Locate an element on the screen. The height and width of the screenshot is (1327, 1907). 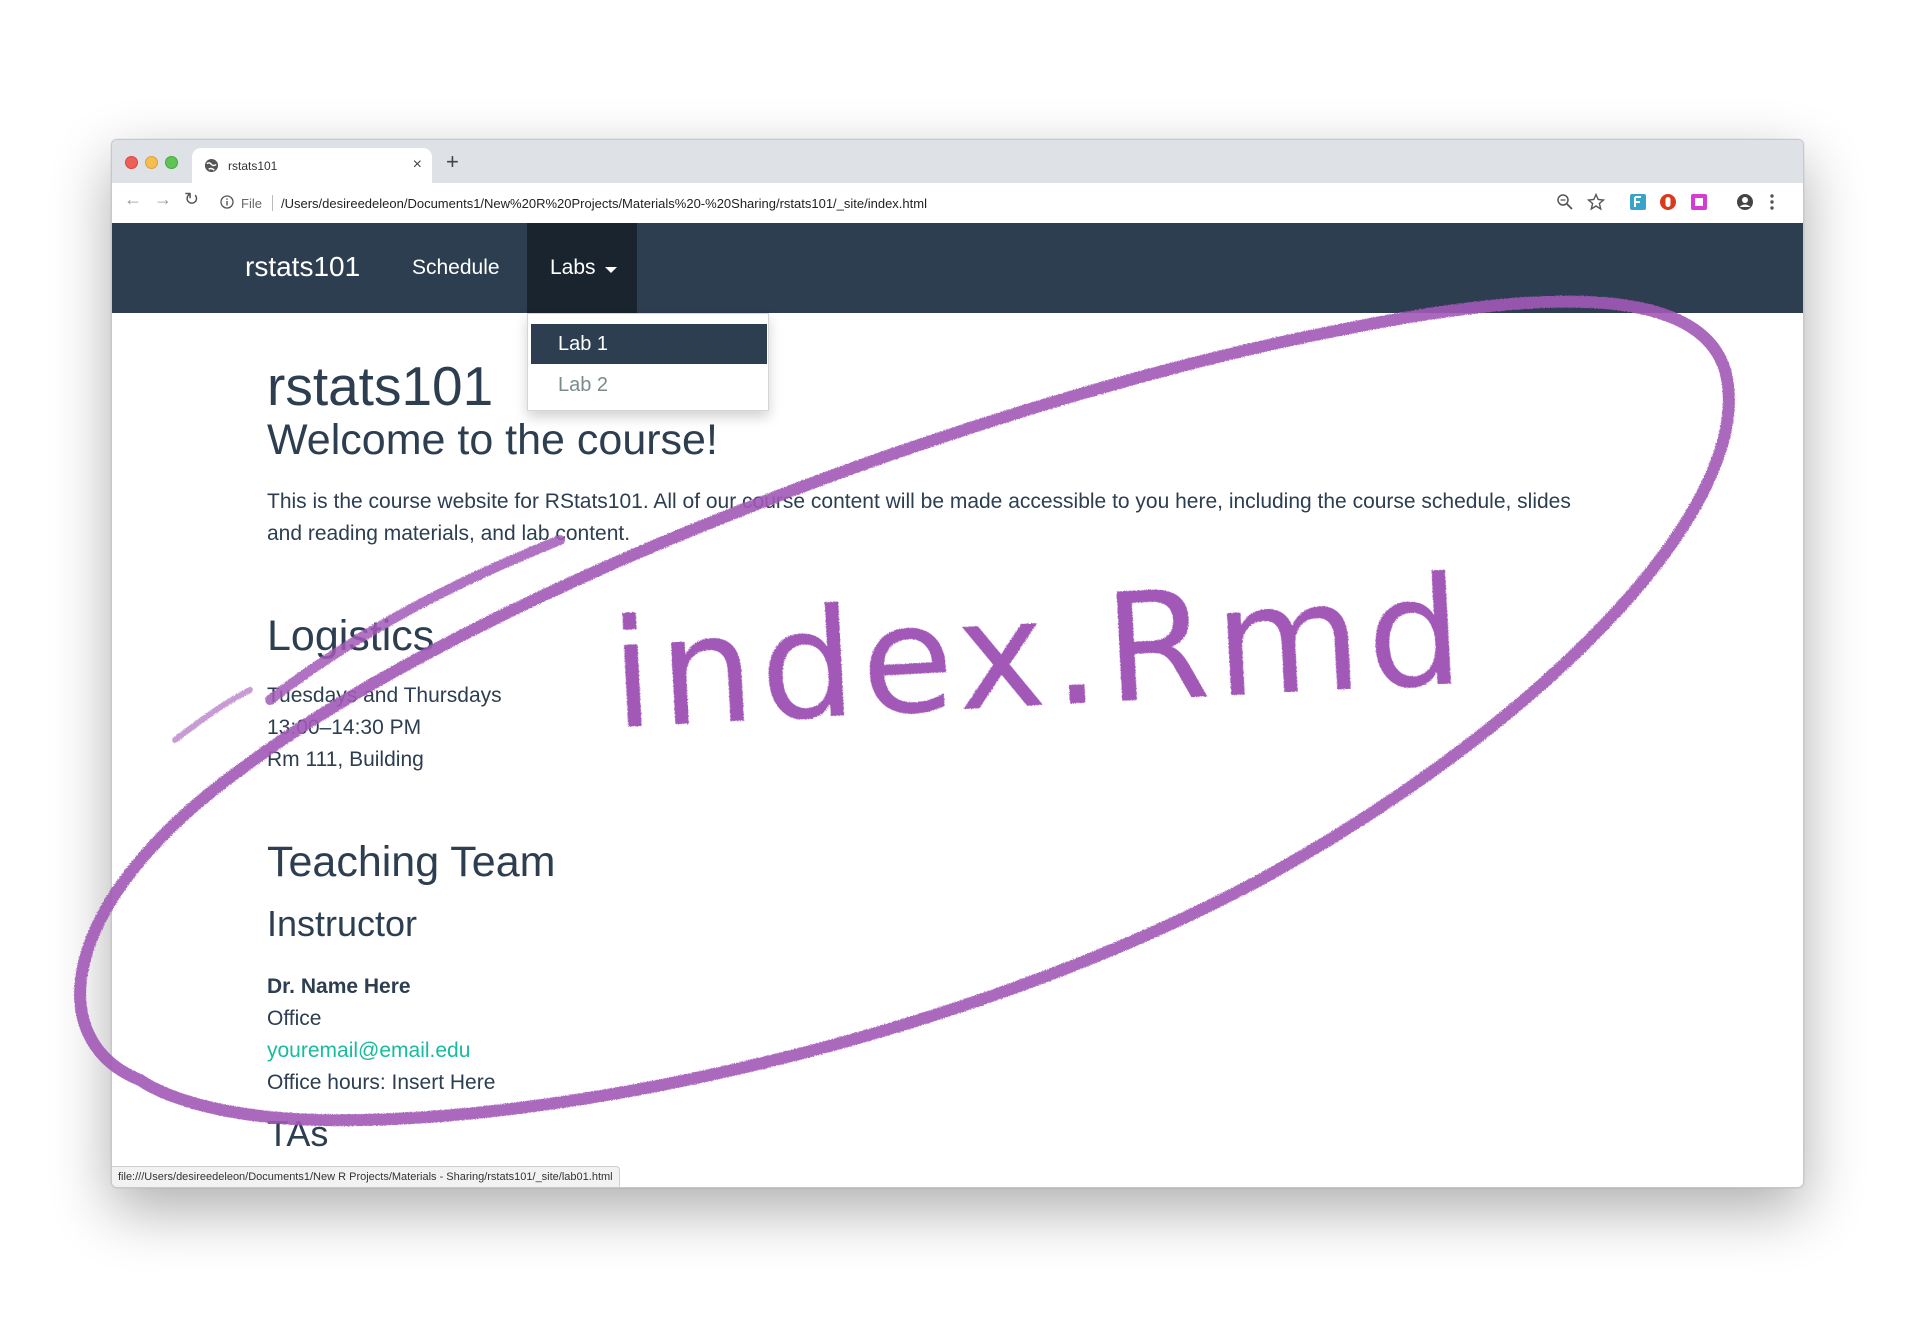
tas-heading: TAs is located at coordinates (298, 1133).